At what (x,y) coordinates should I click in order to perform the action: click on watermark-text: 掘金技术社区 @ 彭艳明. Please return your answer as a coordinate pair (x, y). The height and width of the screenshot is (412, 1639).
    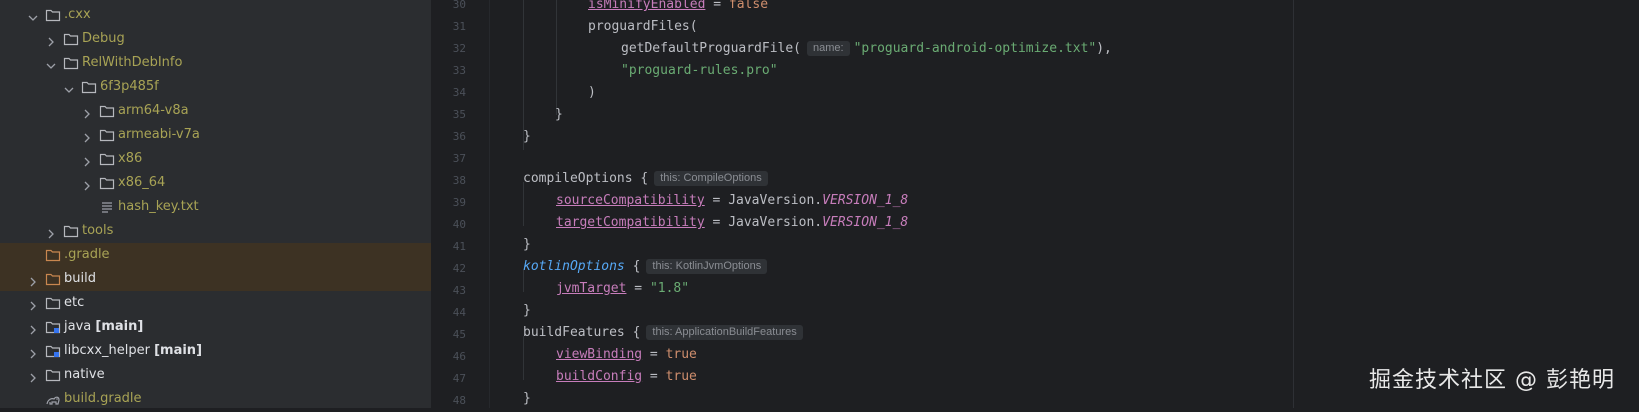
    Looking at the image, I should click on (1492, 380).